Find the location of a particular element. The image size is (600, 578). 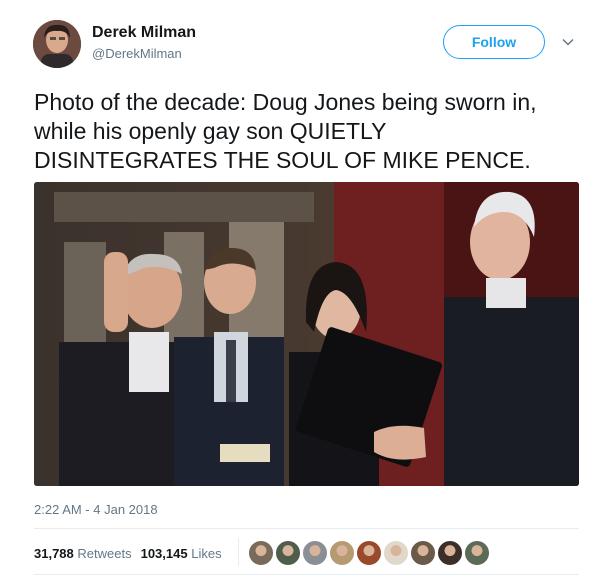

author-name: Derek Milman is located at coordinates (144, 33).